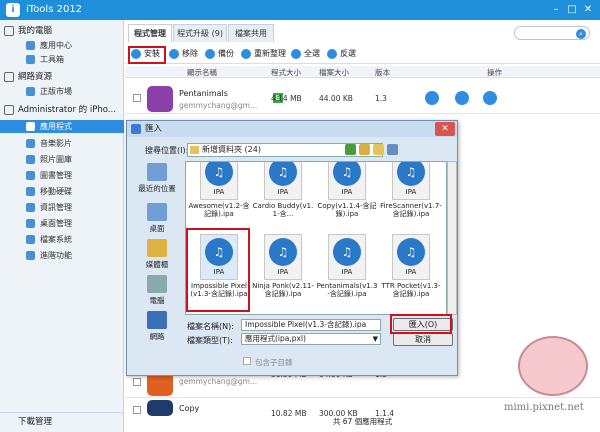 The image size is (600, 432). I want to click on maximize-icon: □, so click(572, 10).